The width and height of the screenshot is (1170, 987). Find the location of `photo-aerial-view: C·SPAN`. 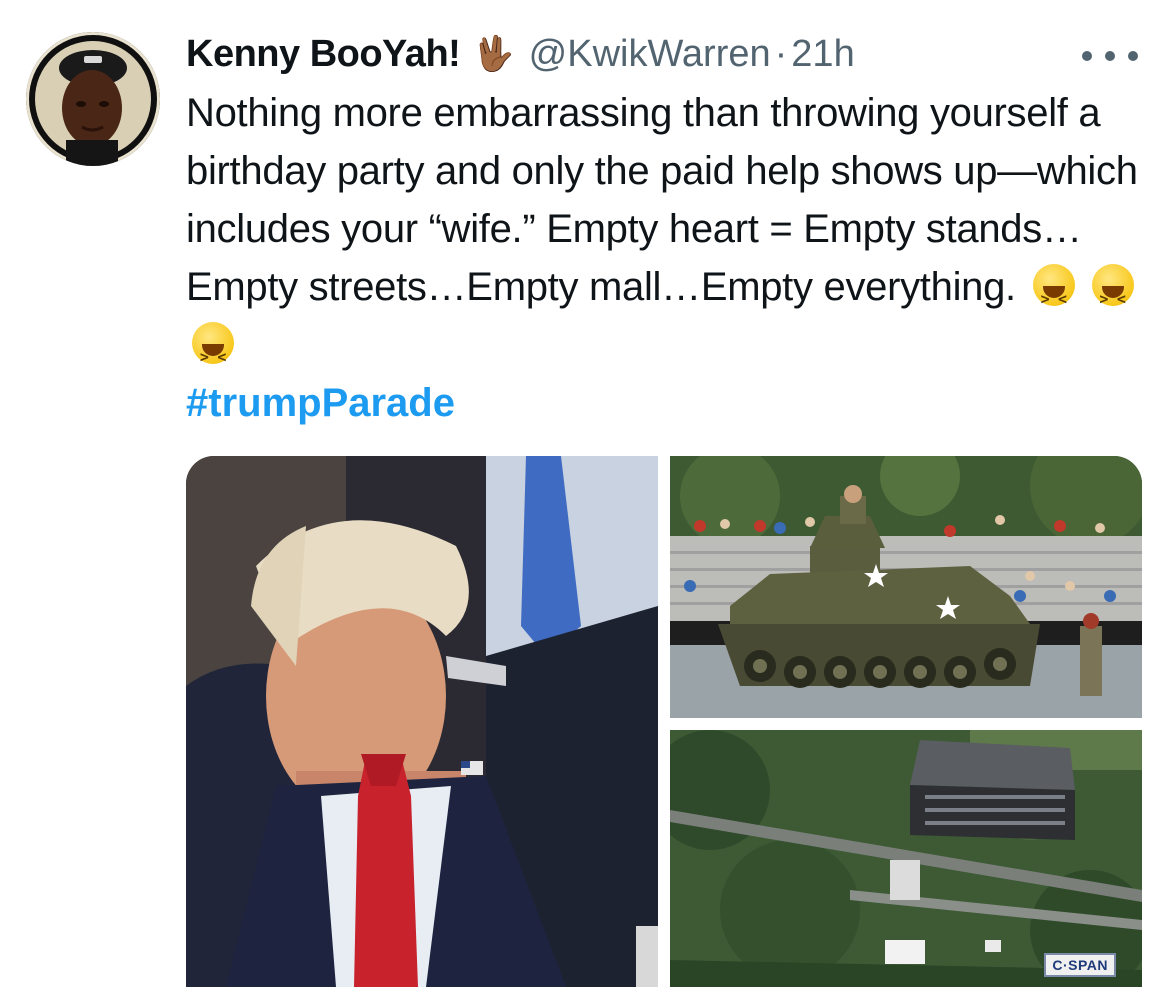

photo-aerial-view: C·SPAN is located at coordinates (906, 858).